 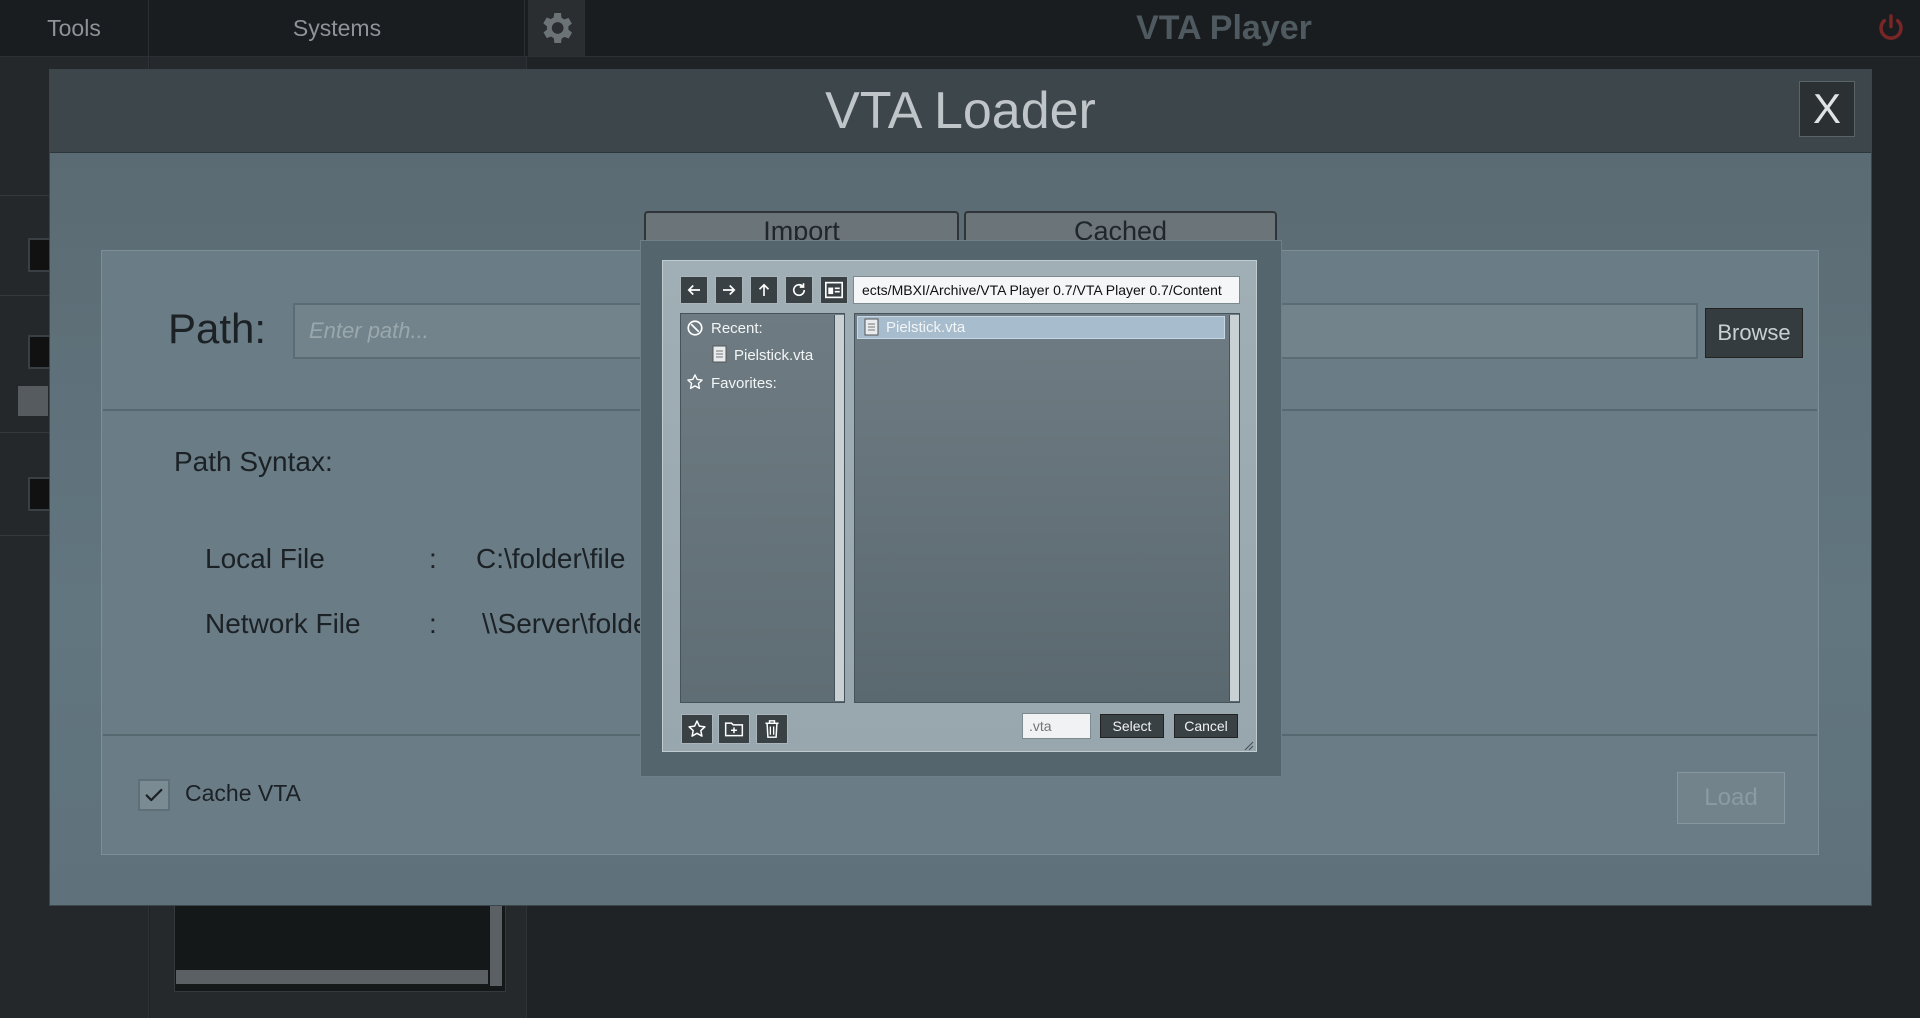 I want to click on gear-icon, so click(x=557, y=28).